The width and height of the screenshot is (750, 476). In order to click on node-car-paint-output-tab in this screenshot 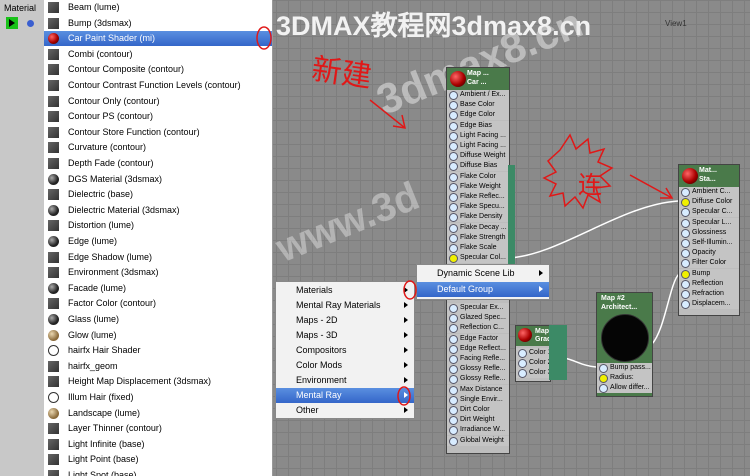, I will do `click(511, 220)`.